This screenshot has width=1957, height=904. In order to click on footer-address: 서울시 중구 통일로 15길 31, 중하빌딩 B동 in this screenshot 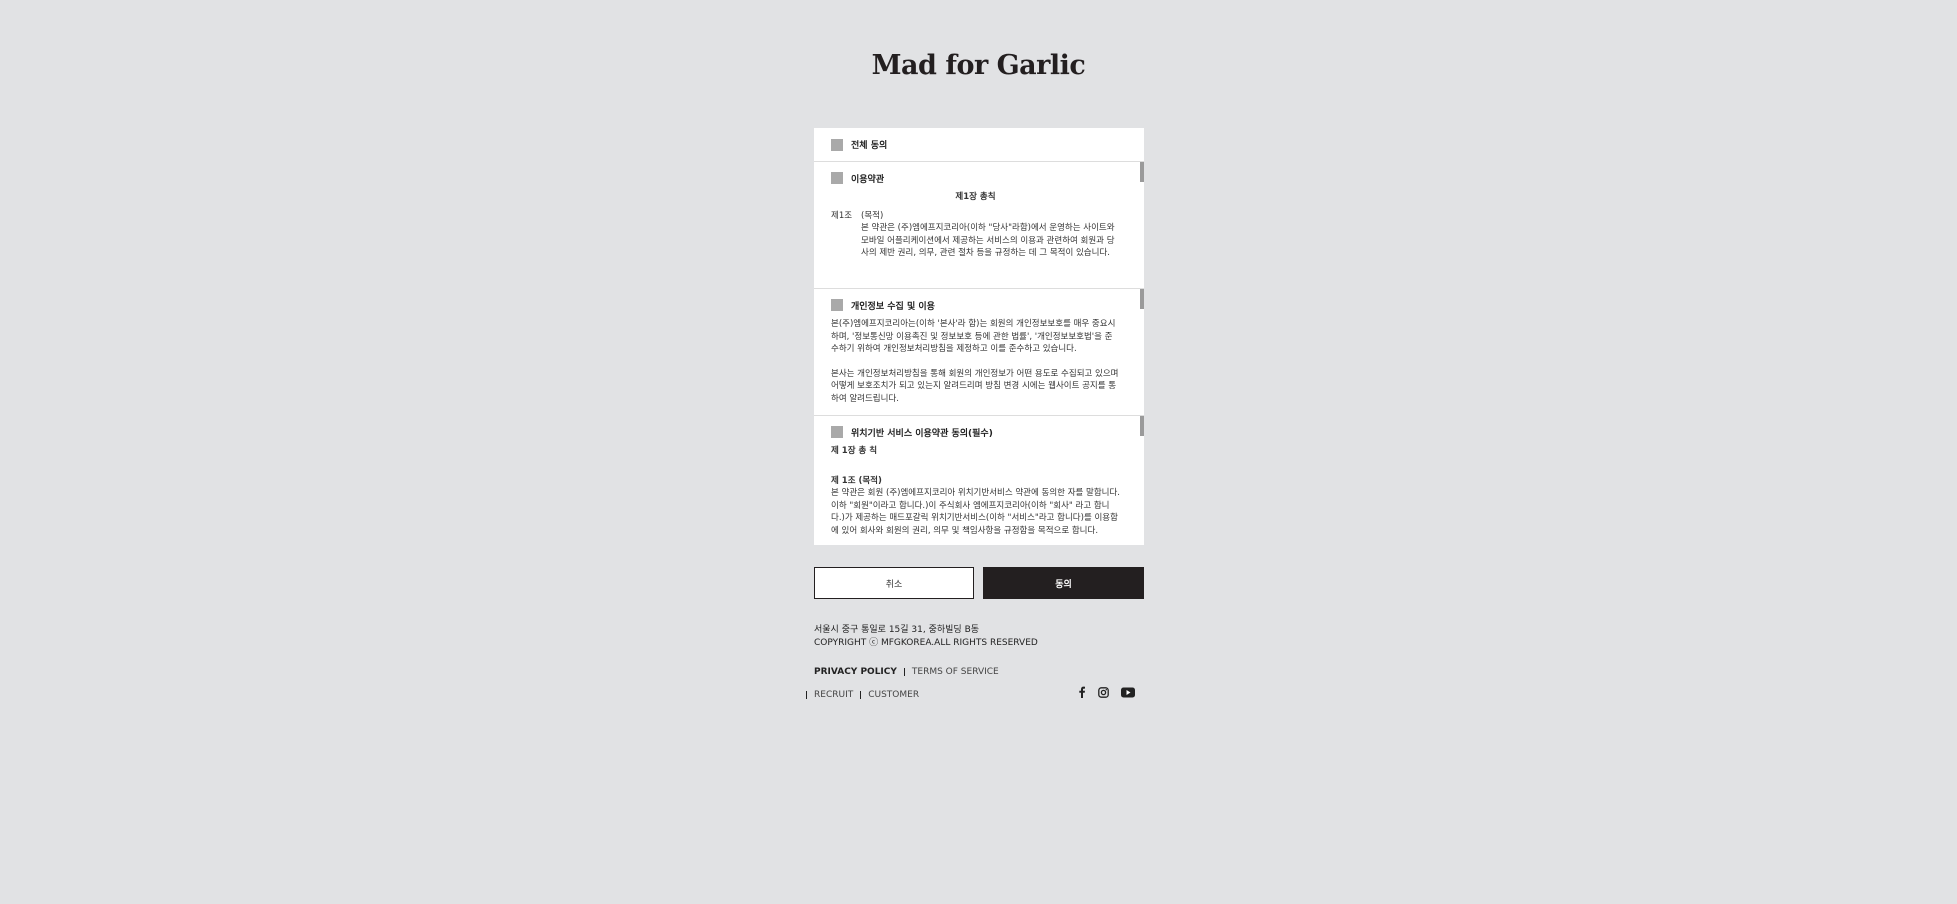, I will do `click(897, 630)`.